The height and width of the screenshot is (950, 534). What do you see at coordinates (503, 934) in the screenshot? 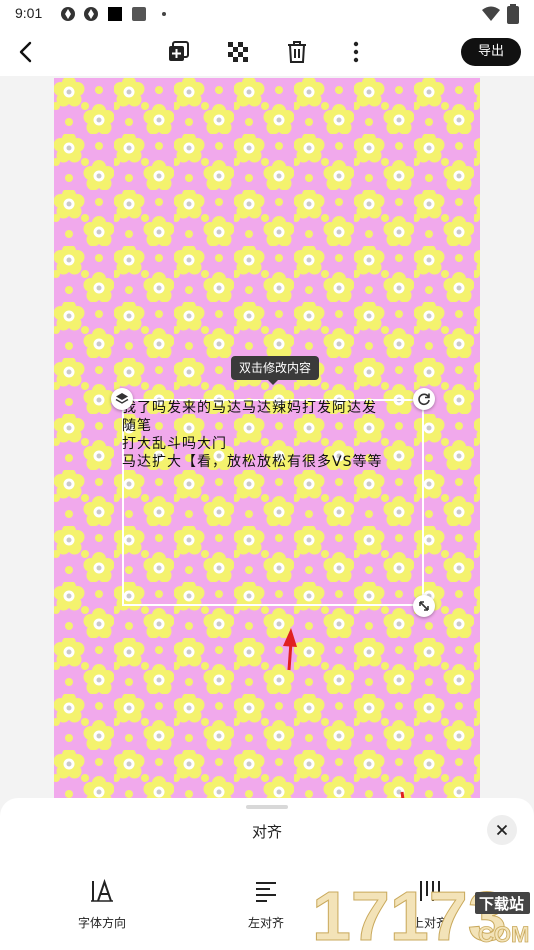
I see `watermark-domain: COM` at bounding box center [503, 934].